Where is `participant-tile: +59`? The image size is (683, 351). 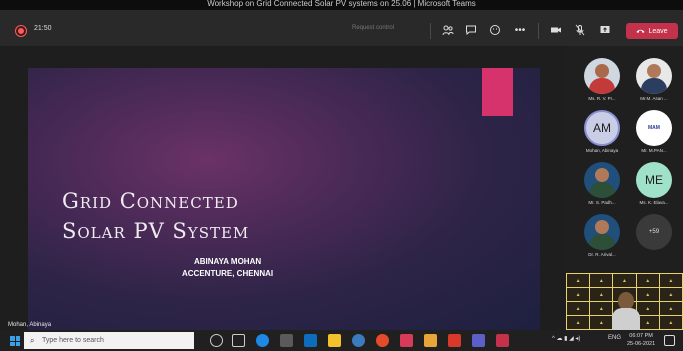
participant-tile: +59 is located at coordinates (654, 234).